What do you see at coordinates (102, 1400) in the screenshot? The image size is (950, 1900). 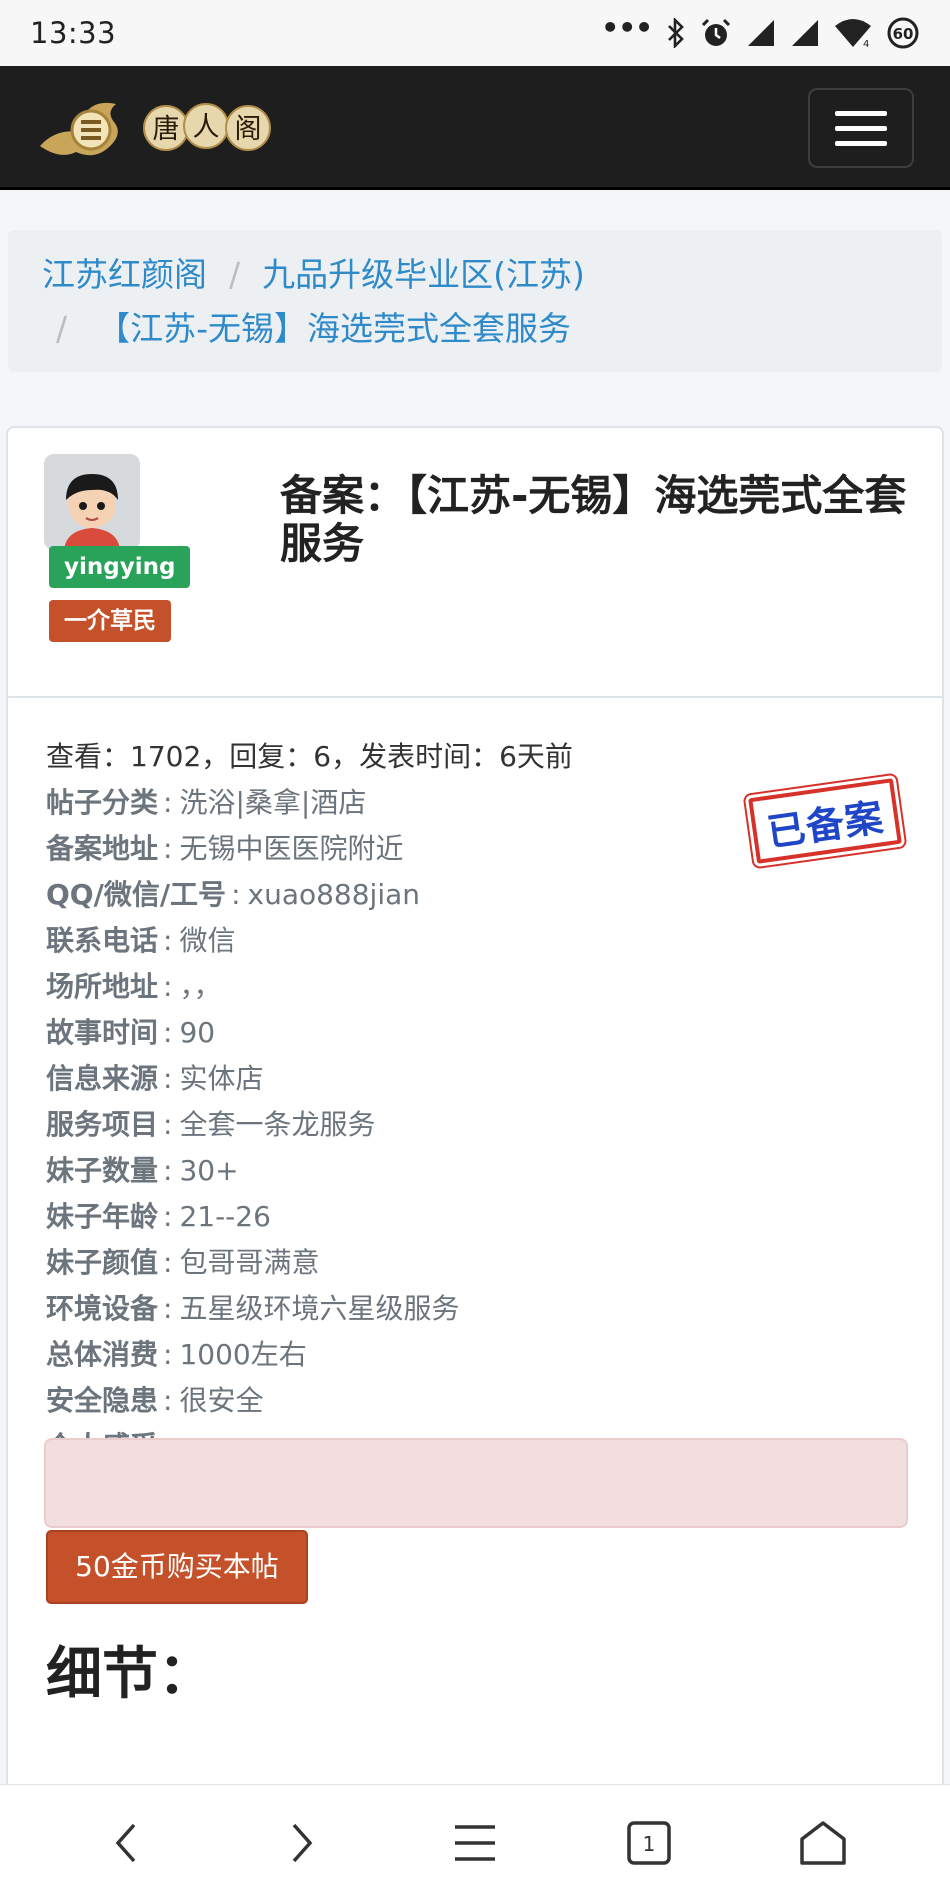 I see `info-key: 安全隐患` at bounding box center [102, 1400].